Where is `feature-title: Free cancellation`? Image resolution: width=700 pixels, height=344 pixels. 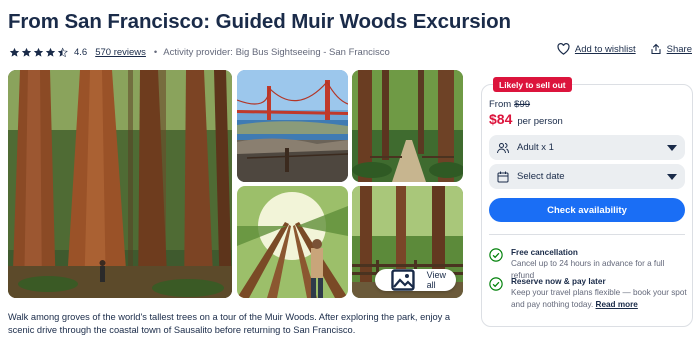 feature-title: Free cancellation is located at coordinates (544, 252).